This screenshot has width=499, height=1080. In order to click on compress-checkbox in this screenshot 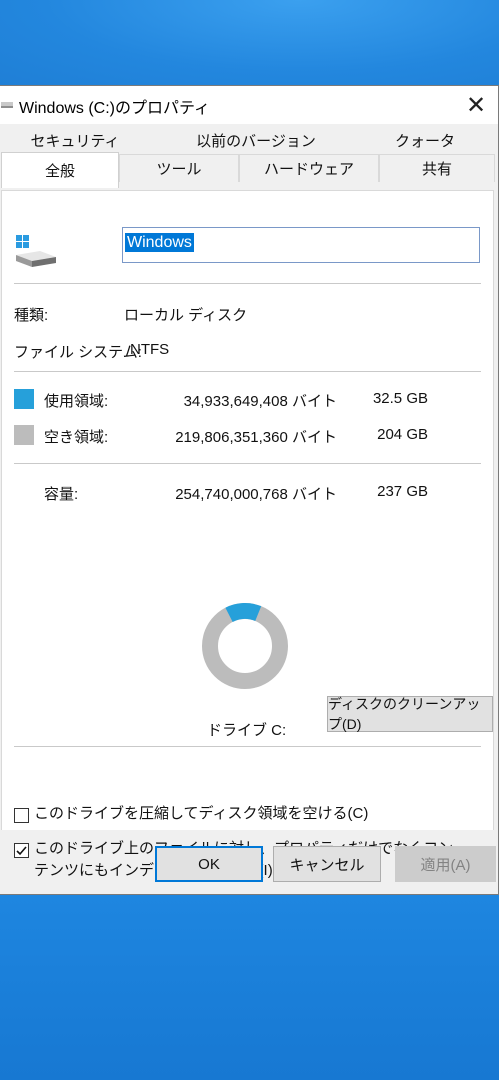, I will do `click(21, 815)`.